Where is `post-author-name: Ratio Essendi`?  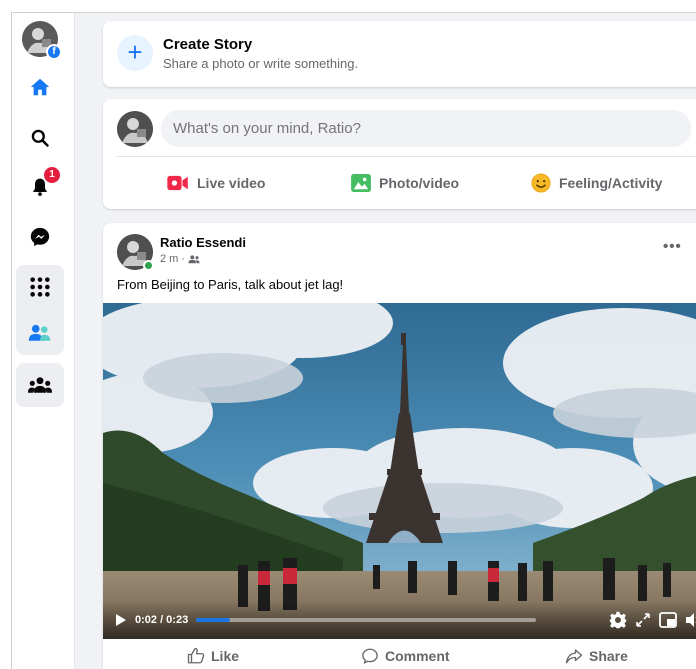 post-author-name: Ratio Essendi is located at coordinates (203, 242).